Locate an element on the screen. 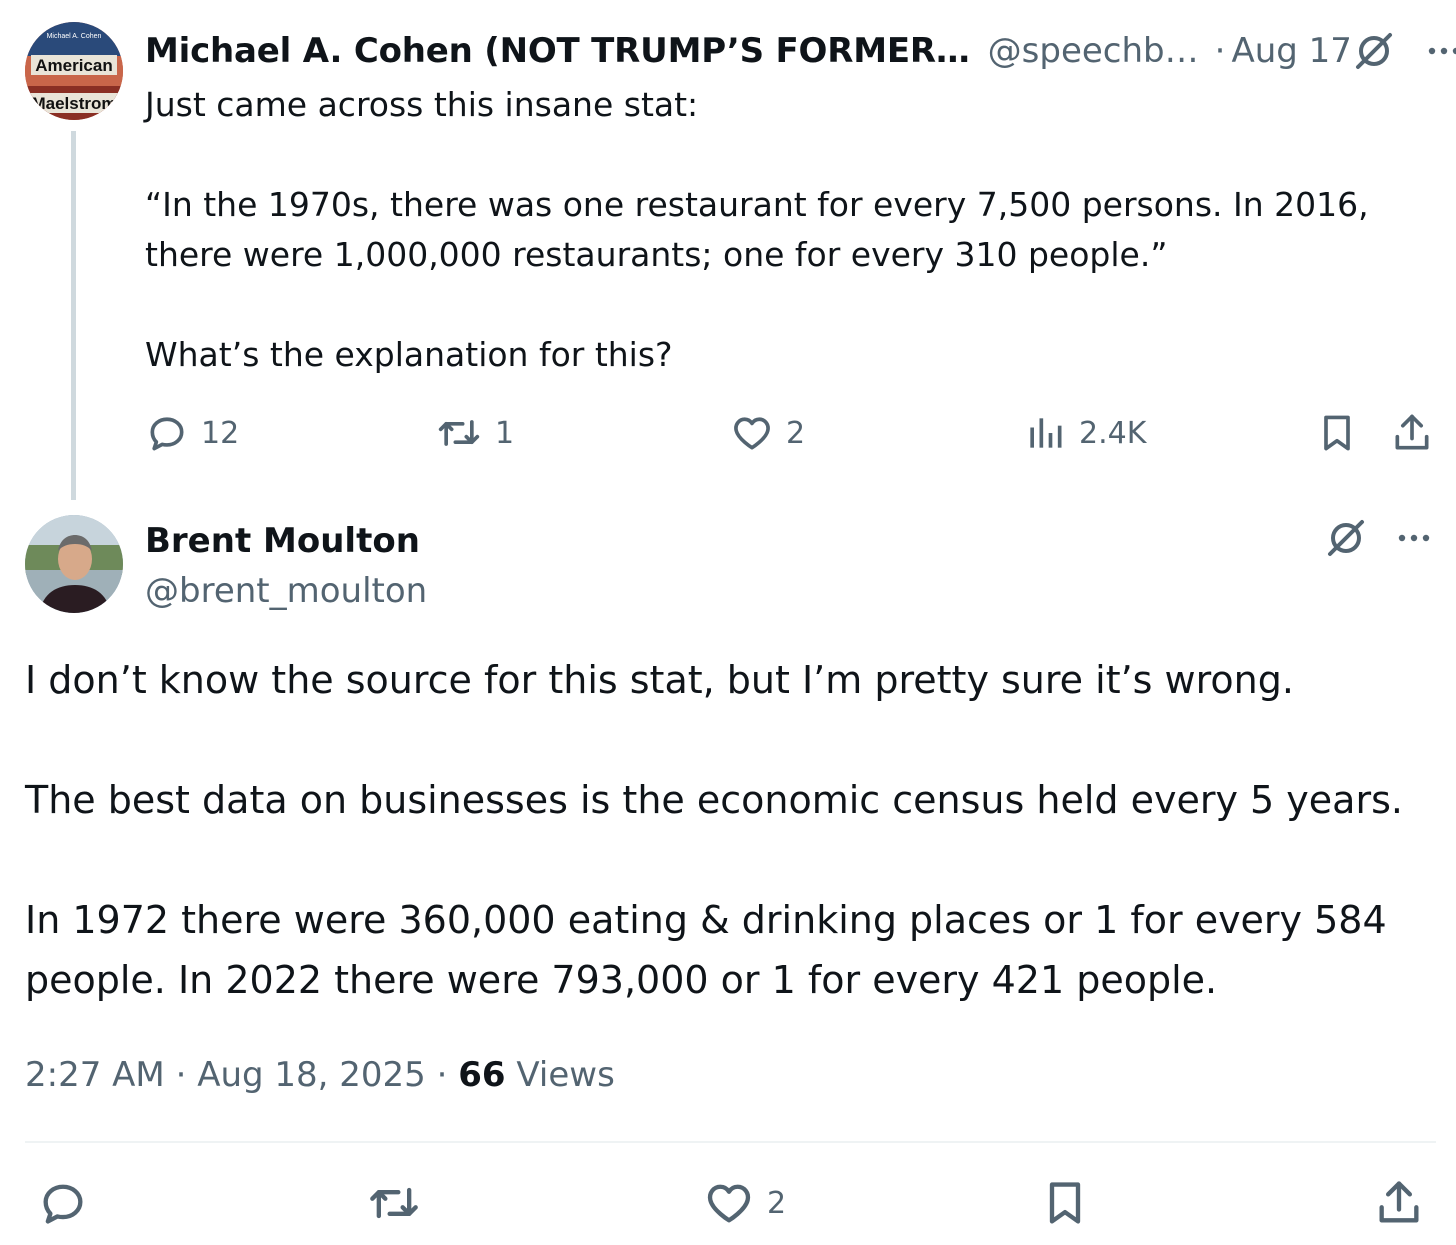 Image resolution: width=1456 pixels, height=1245 pixels. main-action-bar: 2 is located at coordinates (730, 1203).